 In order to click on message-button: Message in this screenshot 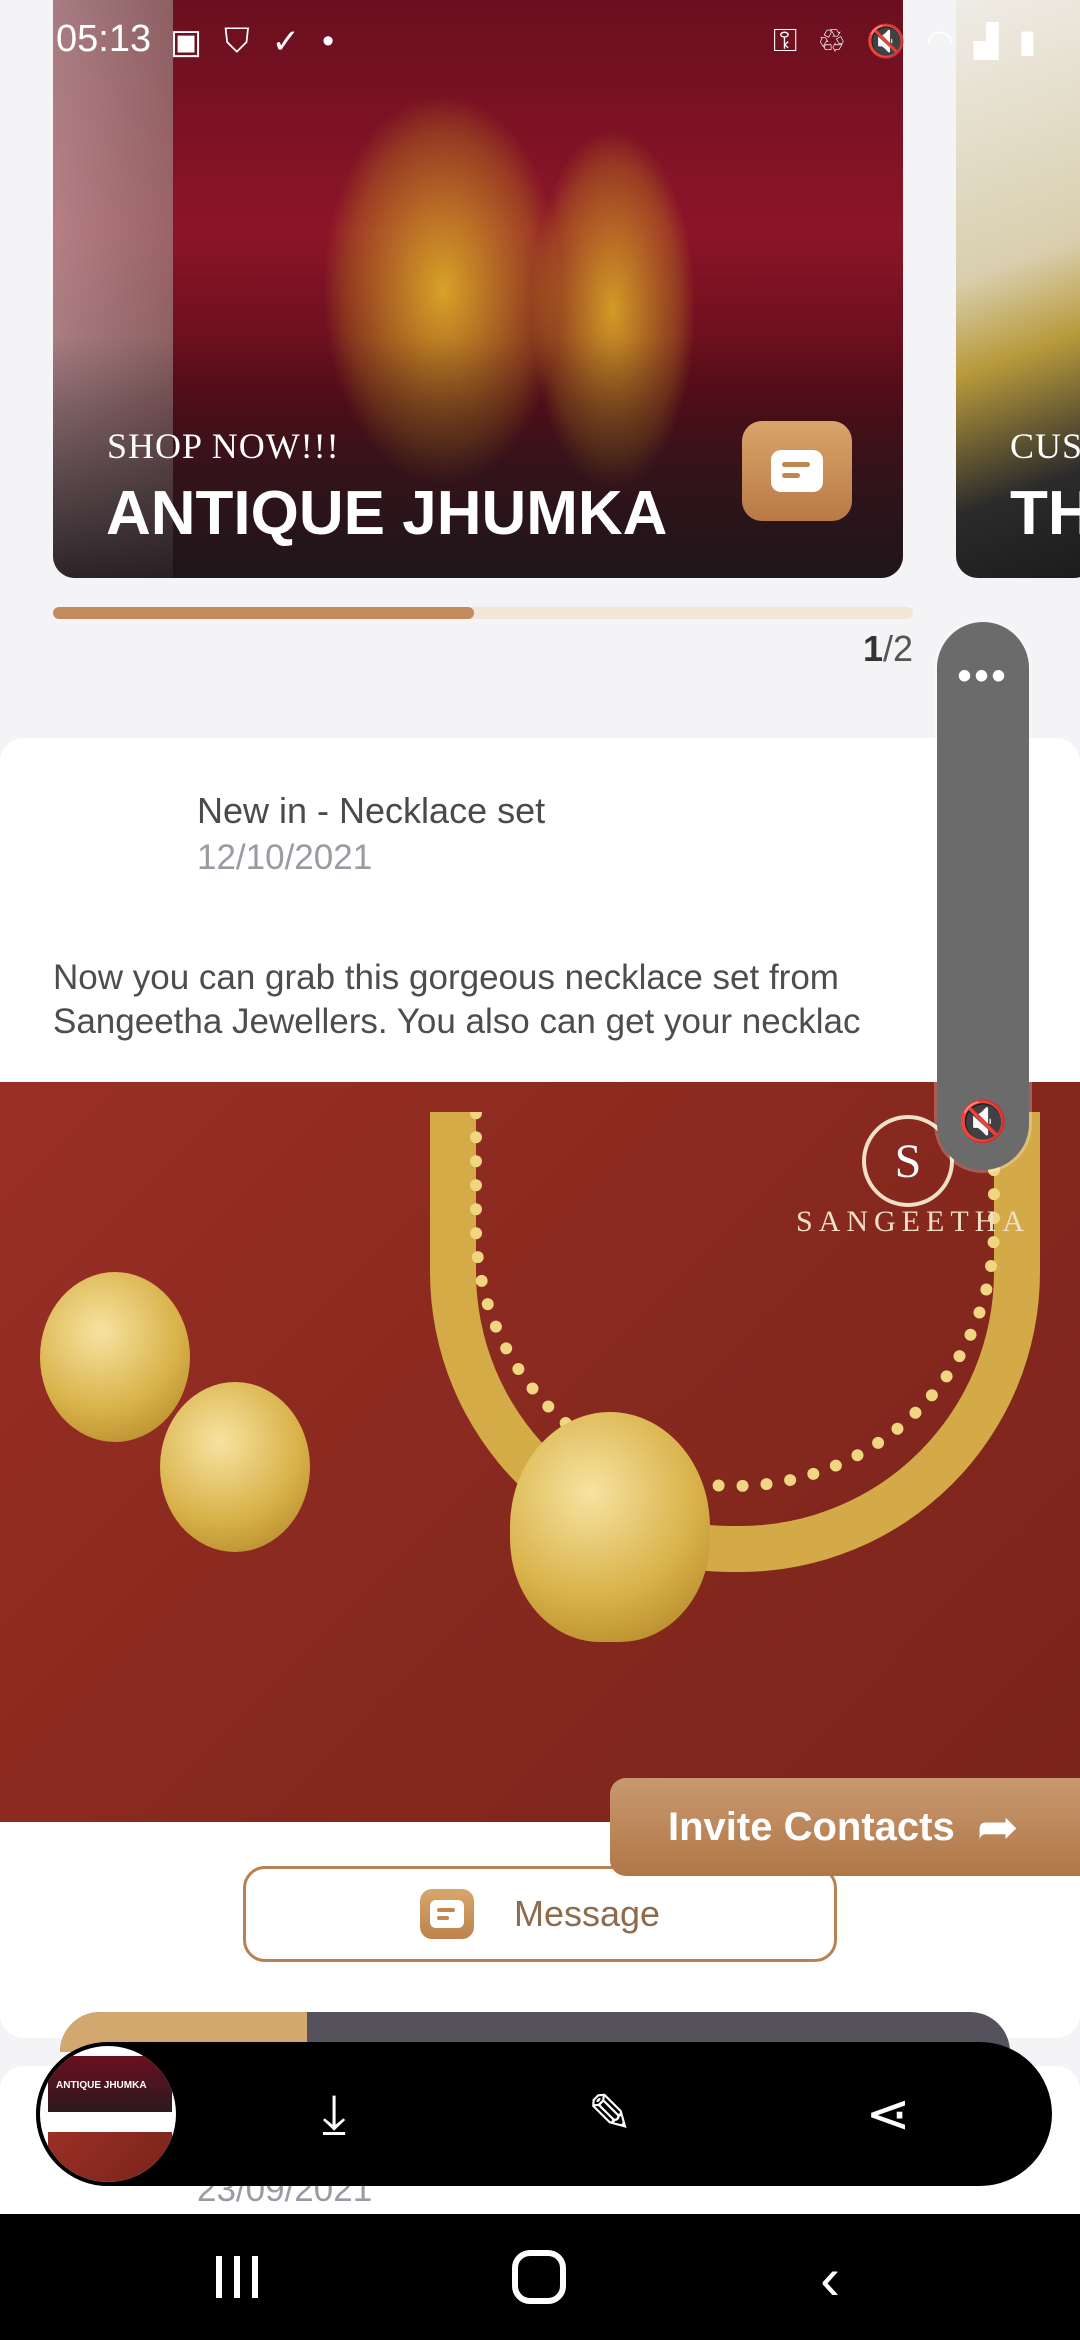, I will do `click(540, 1914)`.